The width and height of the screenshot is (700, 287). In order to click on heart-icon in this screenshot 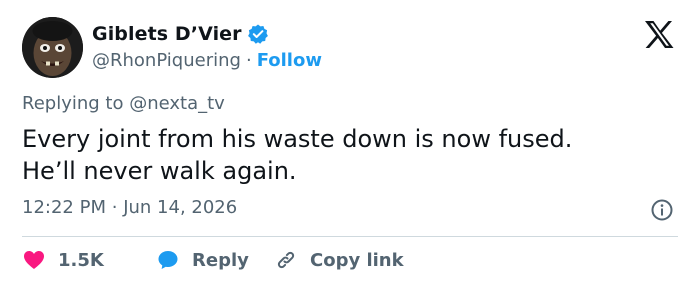, I will do `click(34, 260)`.